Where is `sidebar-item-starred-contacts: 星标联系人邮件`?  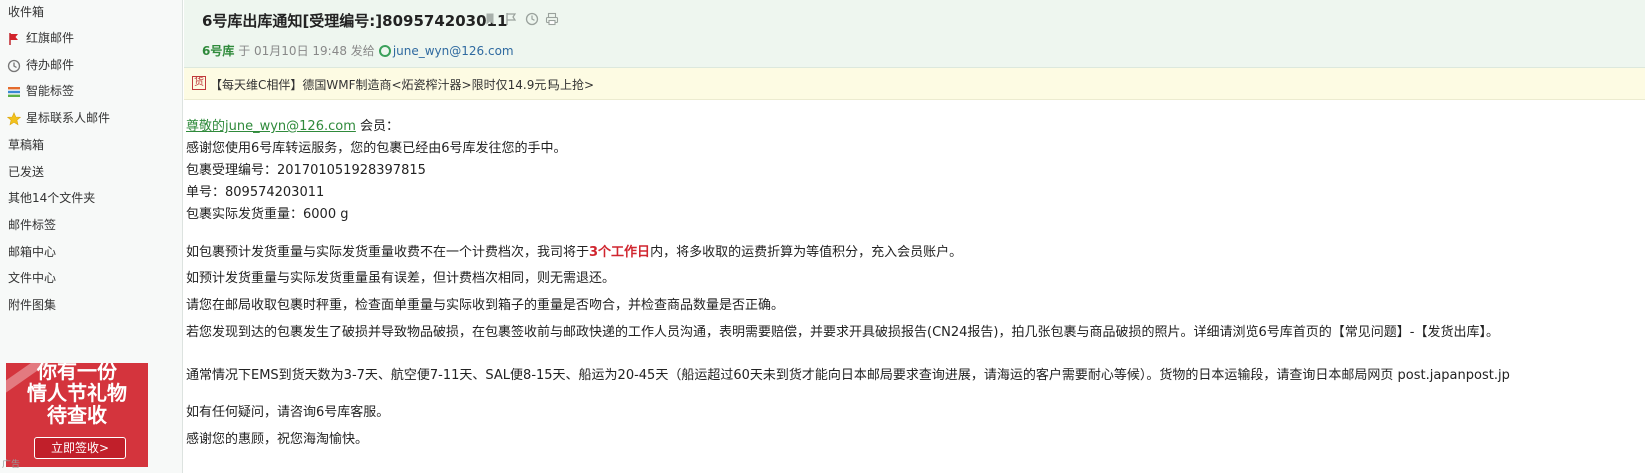 sidebar-item-starred-contacts: 星标联系人邮件 is located at coordinates (91, 118).